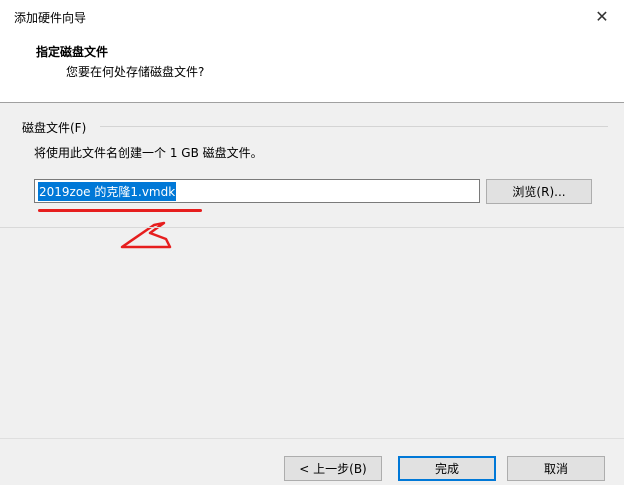 Image resolution: width=624 pixels, height=485 pixels. I want to click on body-divider, so click(312, 227).